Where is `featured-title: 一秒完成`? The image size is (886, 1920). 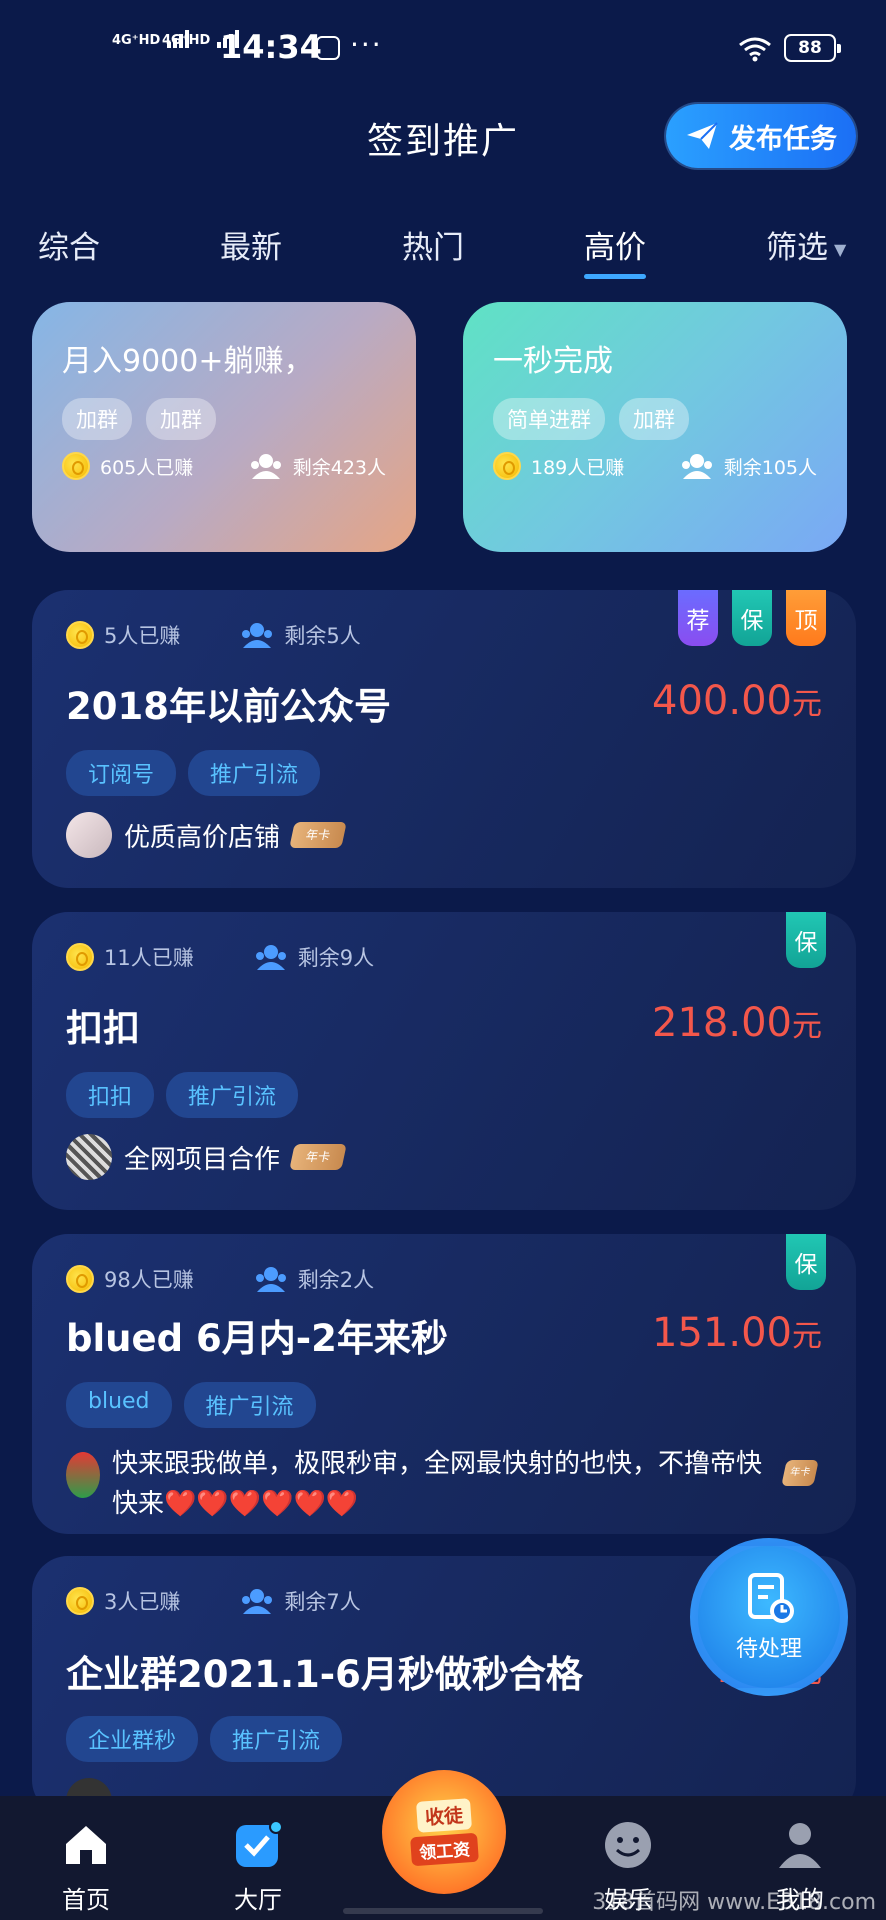
featured-title: 一秒完成 is located at coordinates (553, 361).